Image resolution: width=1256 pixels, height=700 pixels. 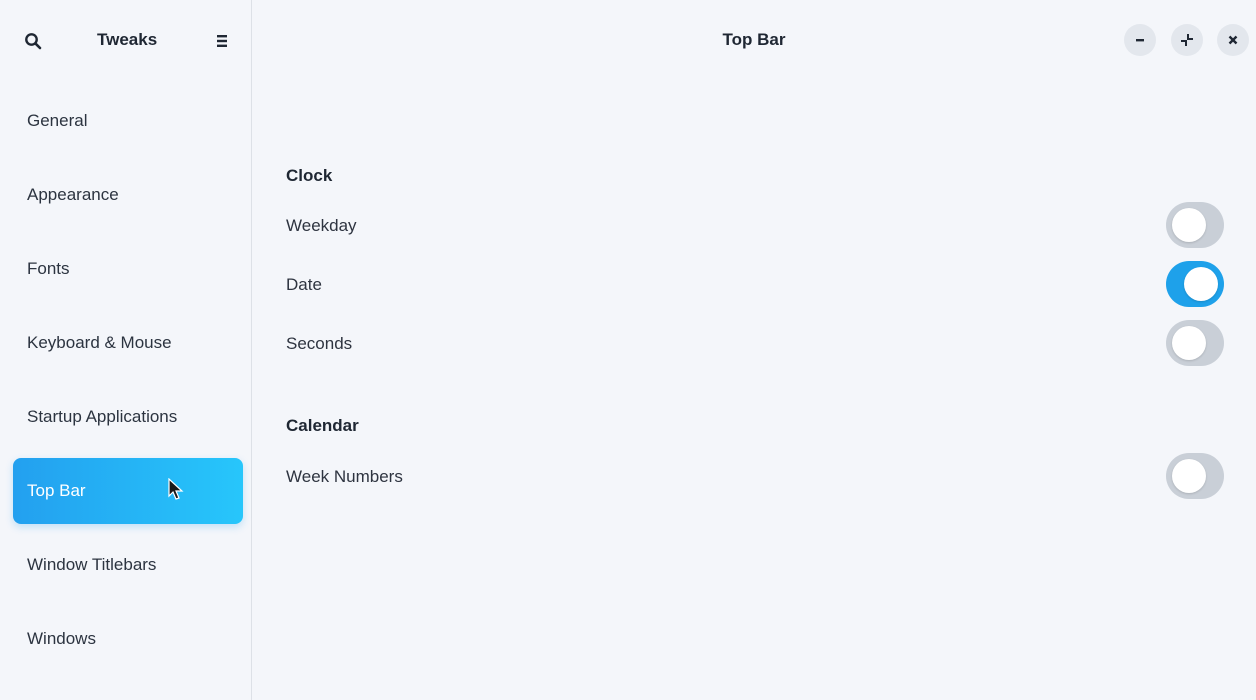 I want to click on sidebar-item-window-titlebars: Window Titlebars, so click(x=128, y=565).